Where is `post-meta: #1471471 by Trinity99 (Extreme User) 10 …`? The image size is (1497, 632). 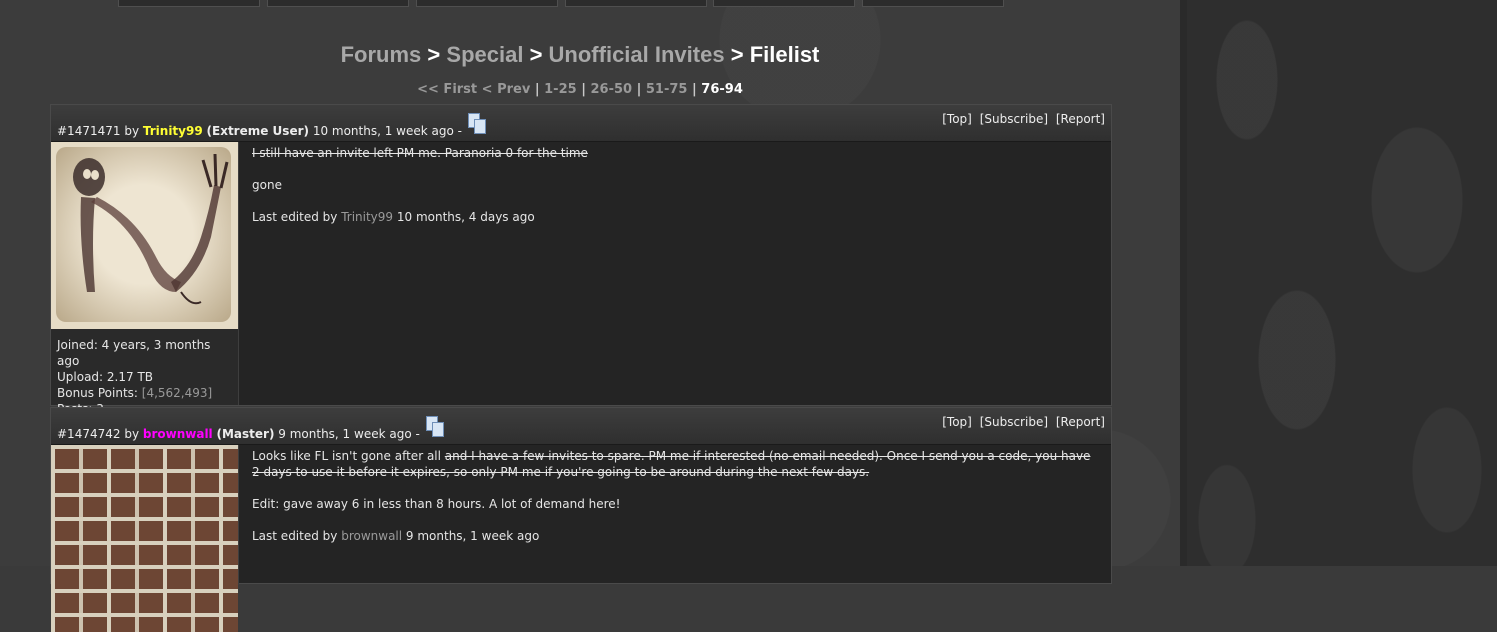 post-meta: #1471471 by Trinity99 (Extreme User) 10 … is located at coordinates (271, 125).